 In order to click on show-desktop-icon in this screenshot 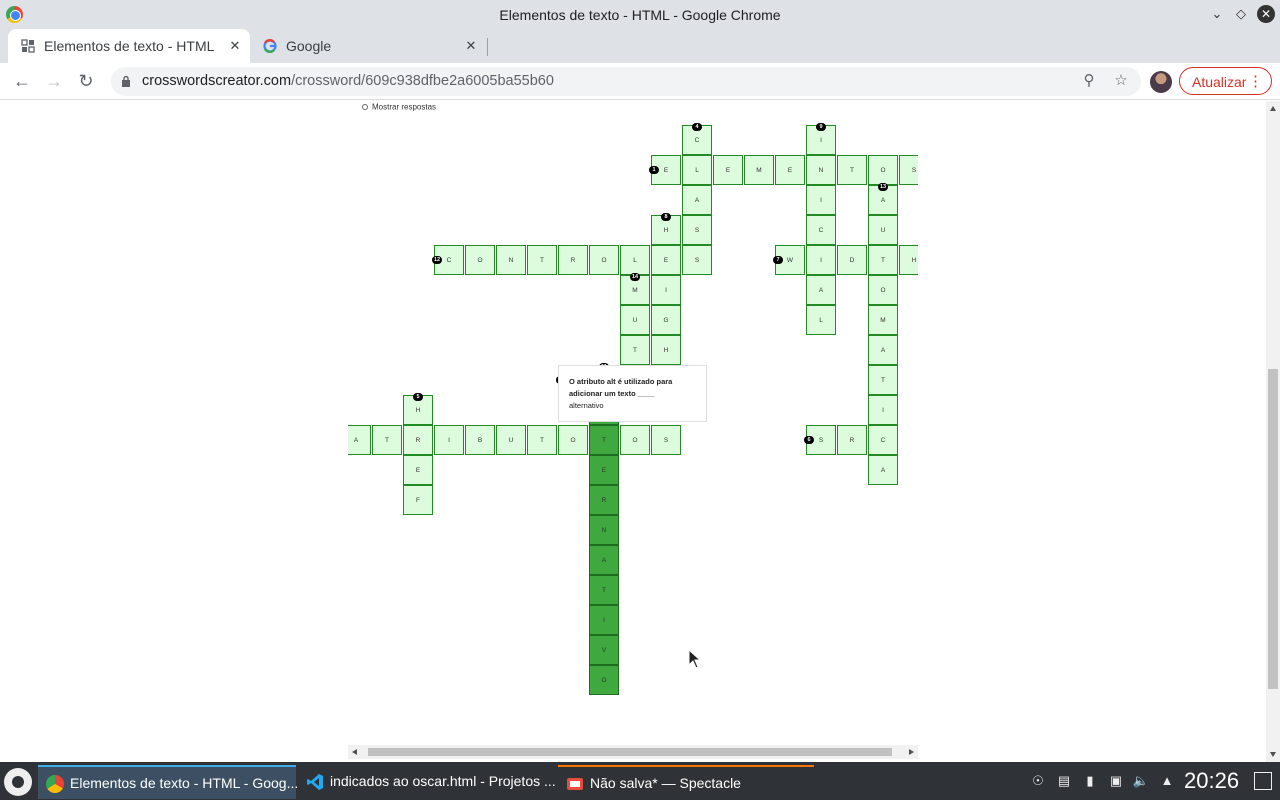, I will do `click(1263, 781)`.